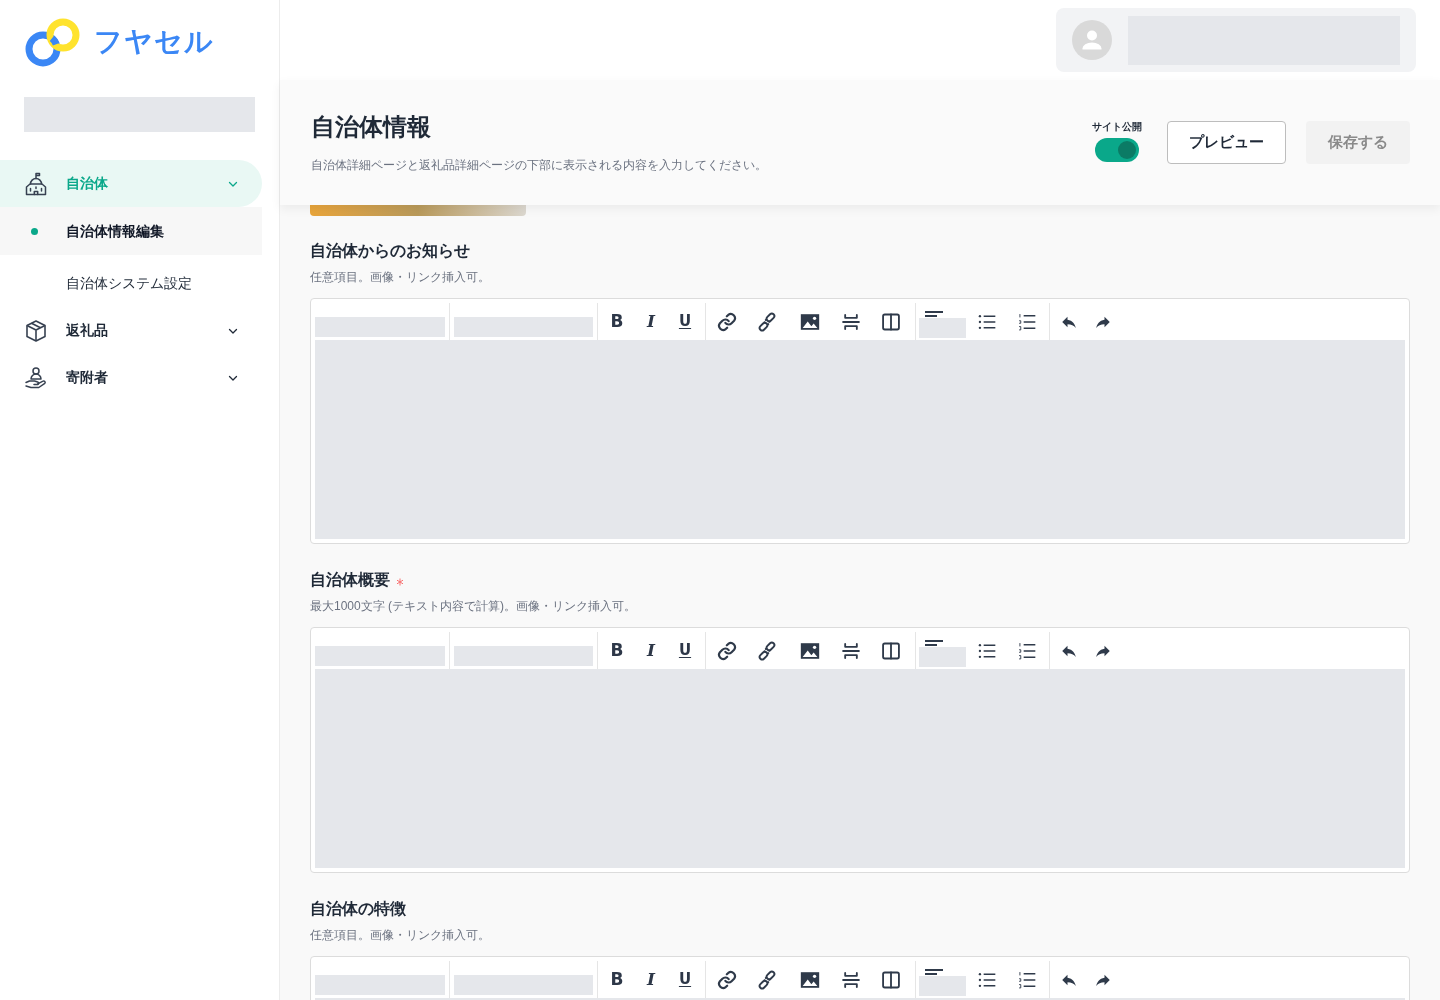 The width and height of the screenshot is (1440, 1000). What do you see at coordinates (131, 283) in the screenshot?
I see `nav-subitem: 自治体システム設定` at bounding box center [131, 283].